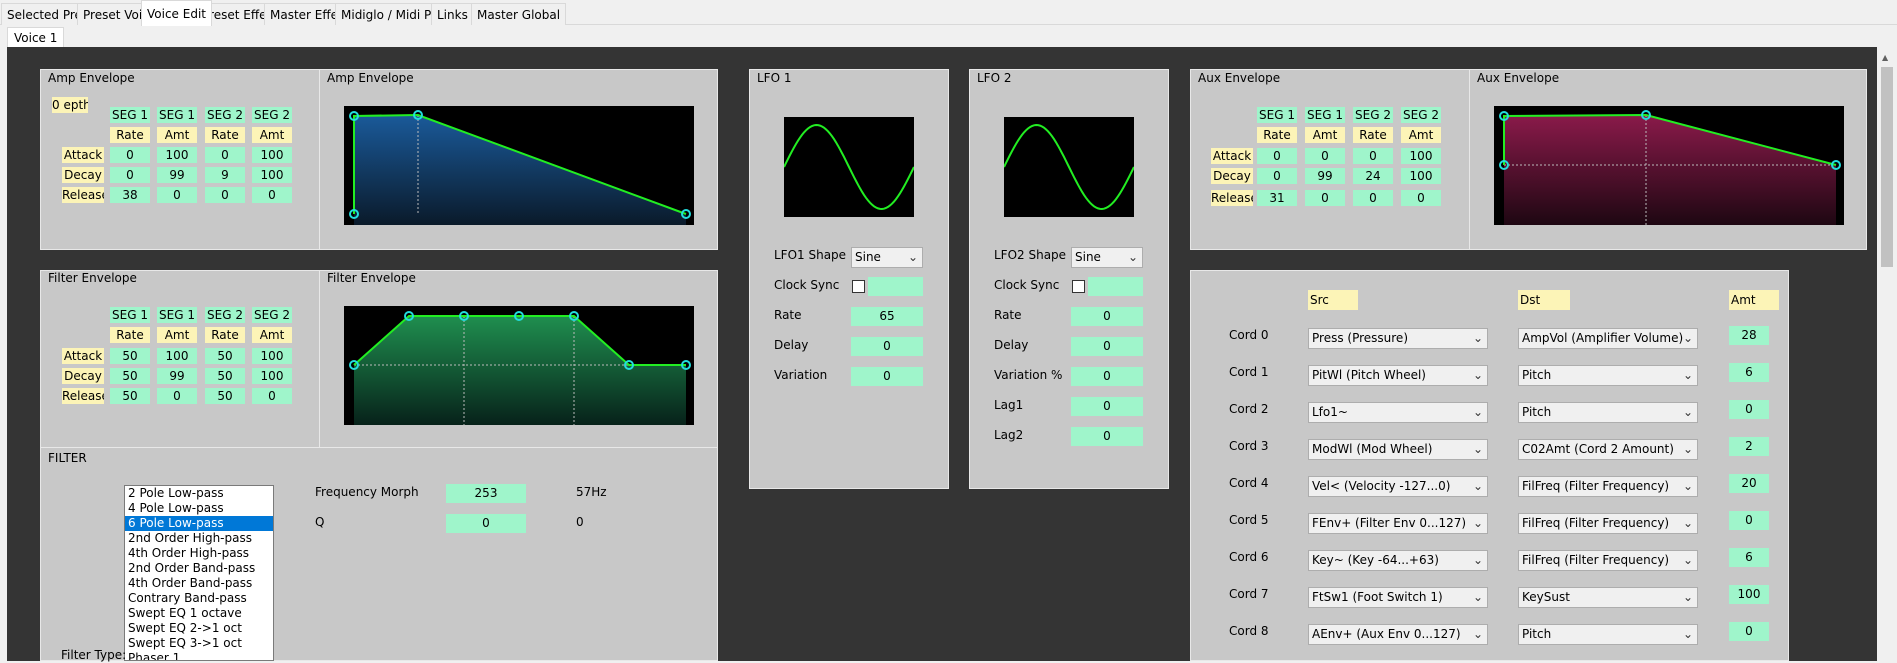 The image size is (1897, 663). Describe the element at coordinates (199, 493) in the screenshot. I see `filter-type-option: 2 Pole Low-pass` at that location.